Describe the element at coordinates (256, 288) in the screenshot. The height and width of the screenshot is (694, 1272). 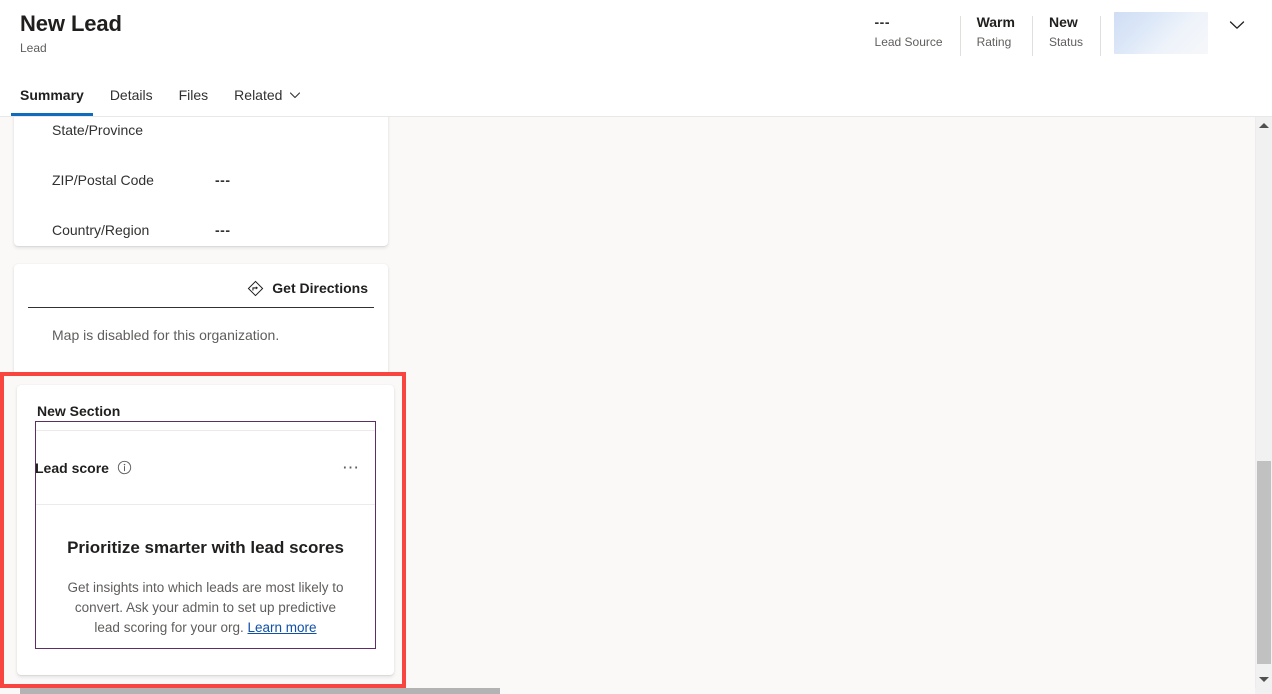
I see `get-directions-icon` at that location.